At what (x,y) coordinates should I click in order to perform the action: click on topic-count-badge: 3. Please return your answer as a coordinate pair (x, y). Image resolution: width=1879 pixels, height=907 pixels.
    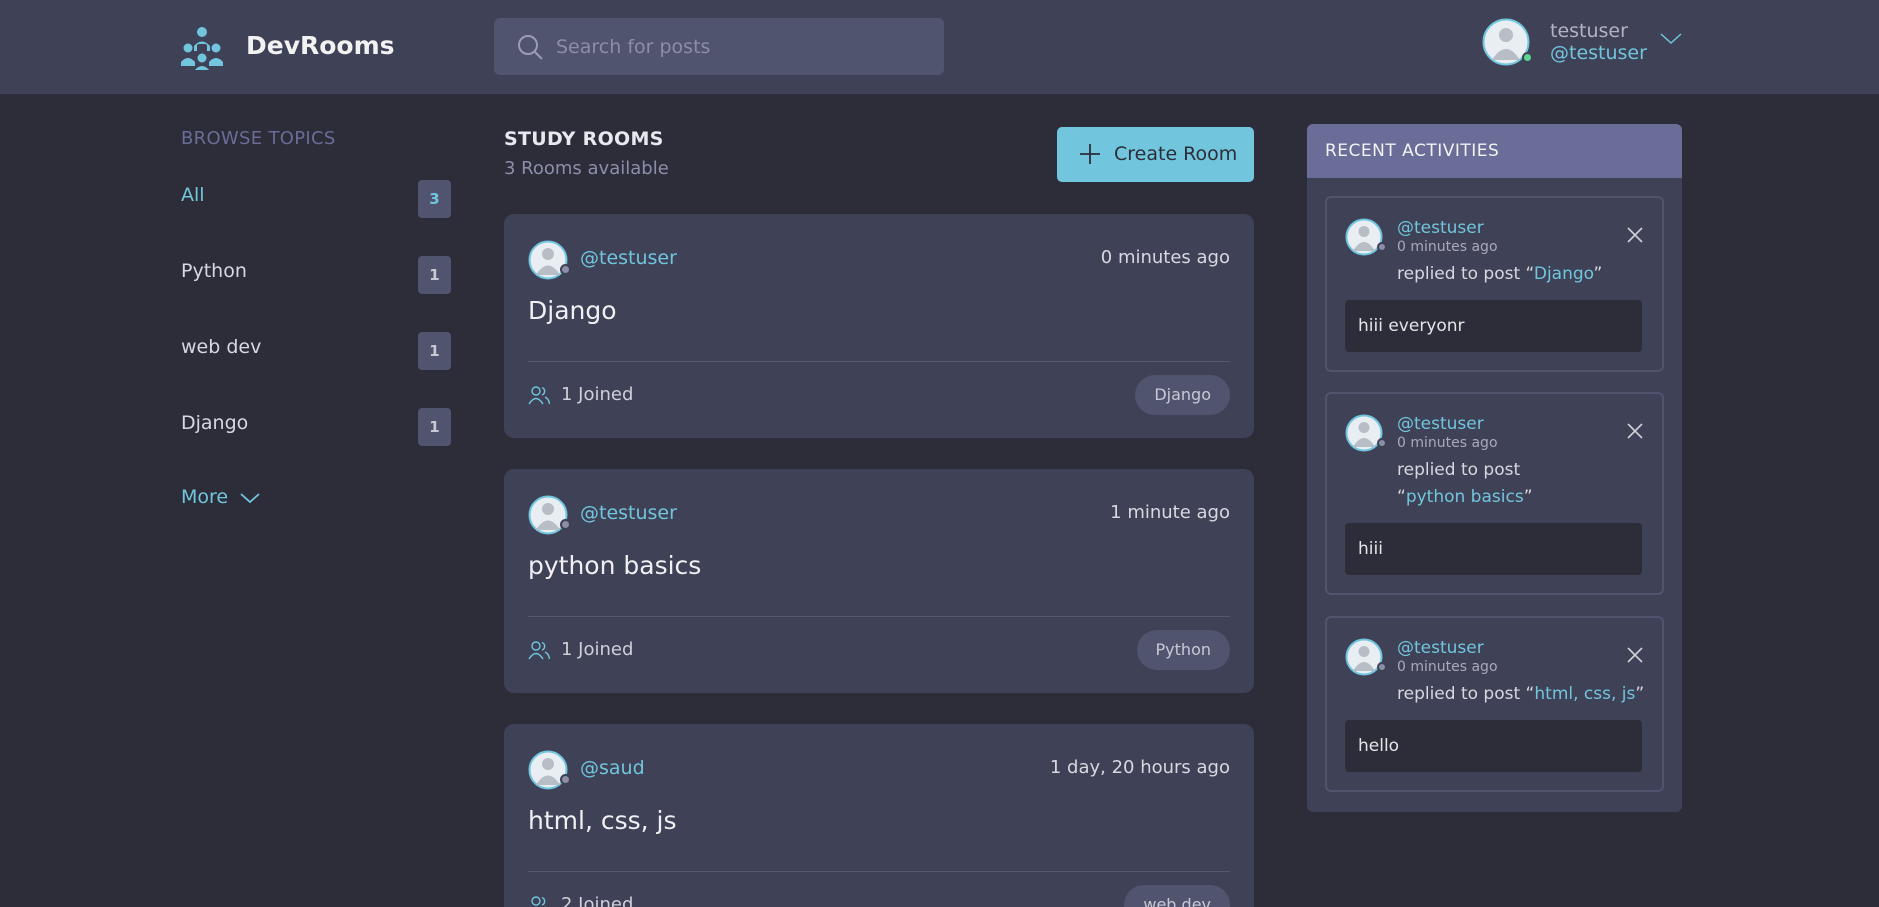
    Looking at the image, I should click on (434, 199).